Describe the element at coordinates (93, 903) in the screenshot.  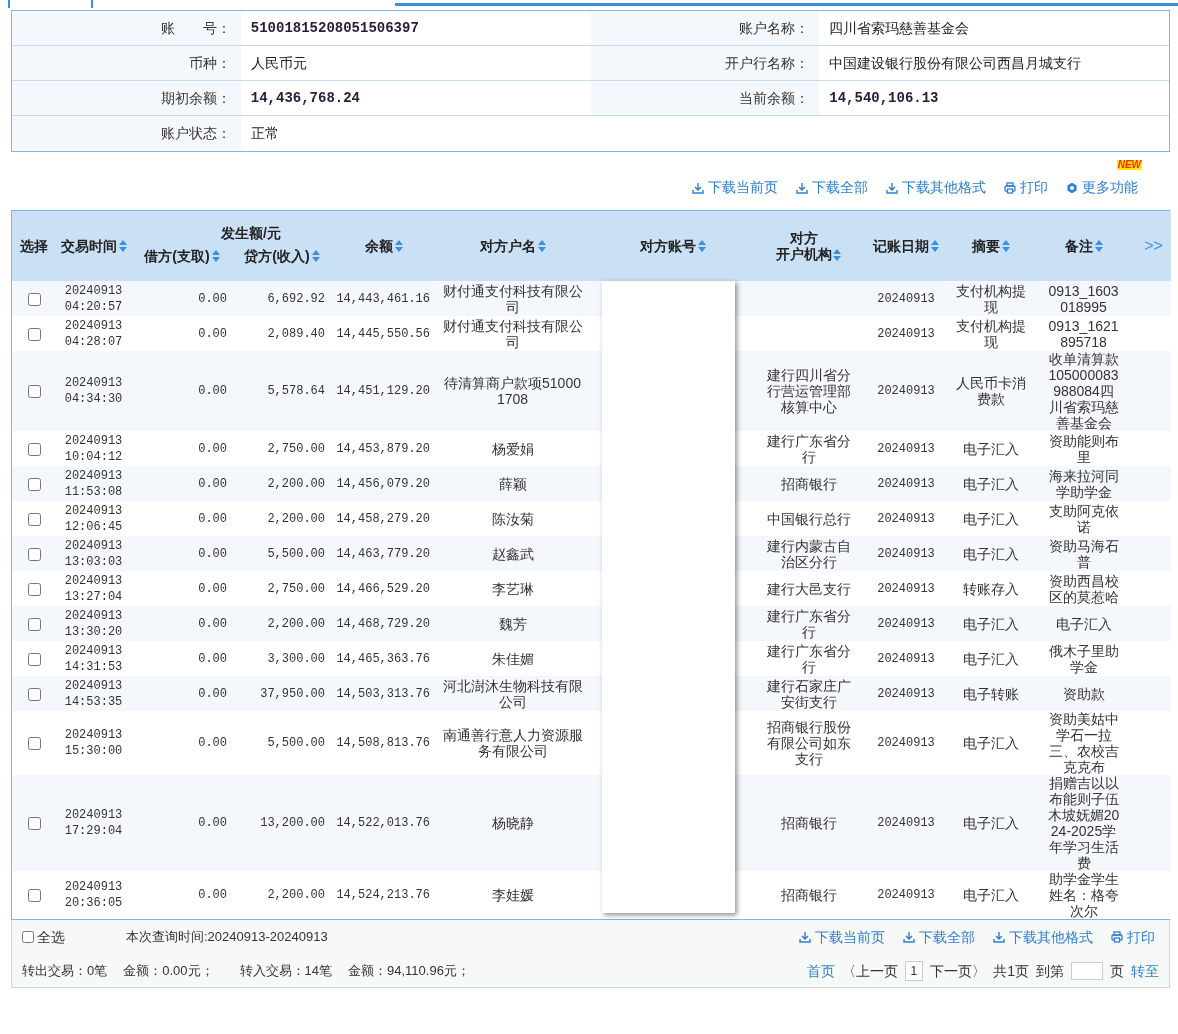
I see `transaction-time: 20:36:05` at that location.